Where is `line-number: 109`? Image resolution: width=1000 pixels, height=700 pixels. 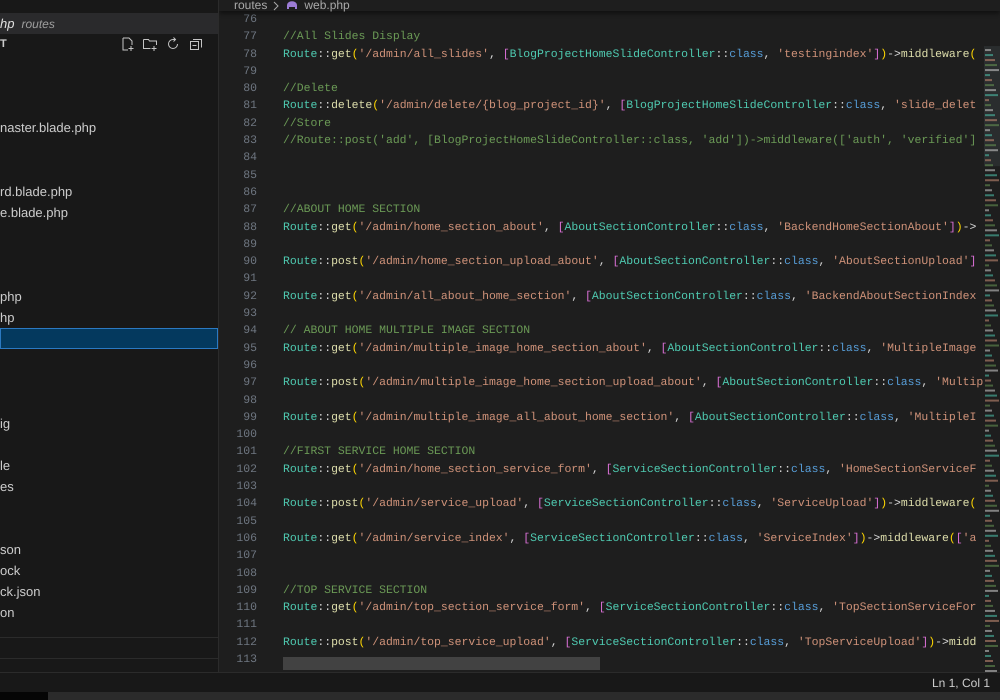 line-number: 109 is located at coordinates (246, 590).